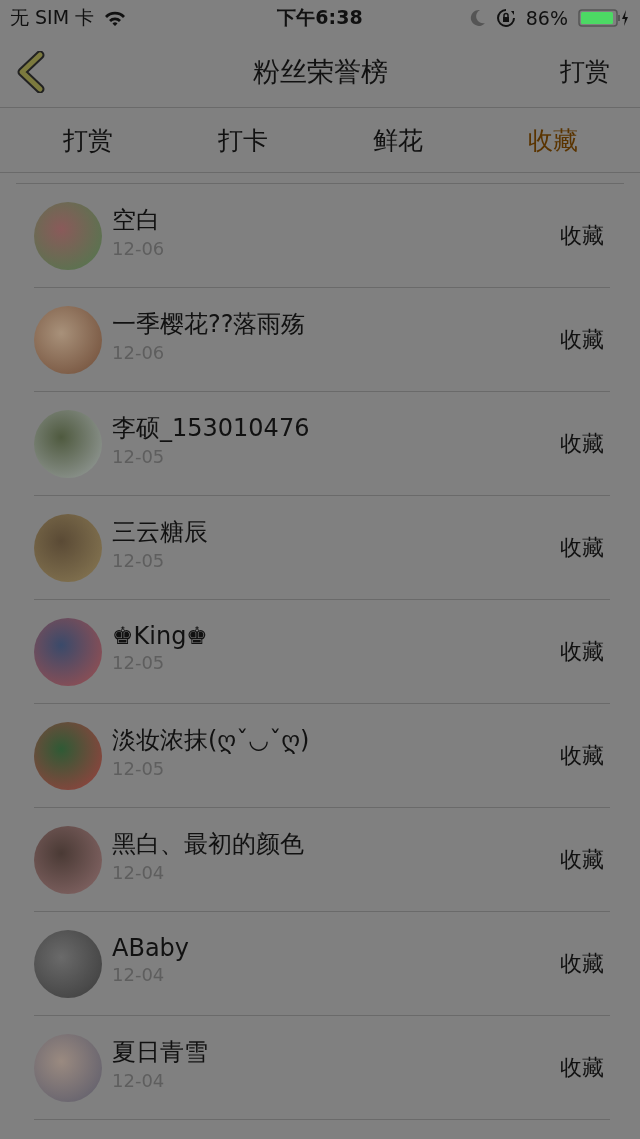  What do you see at coordinates (320, 71) in the screenshot?
I see `page-title: 粉丝荣誉榜` at bounding box center [320, 71].